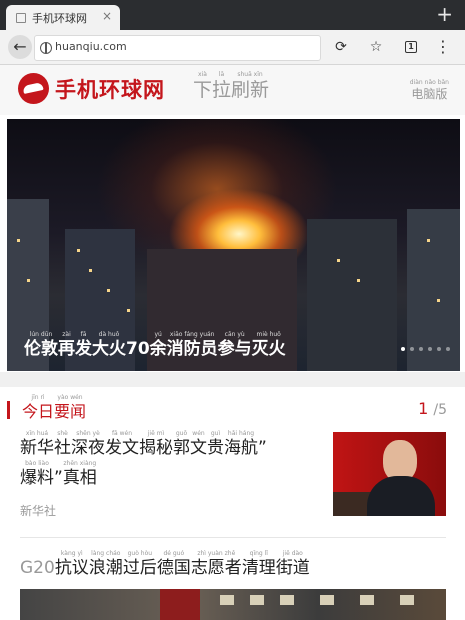 The width and height of the screenshot is (465, 620). Describe the element at coordinates (88, 444) in the screenshot. I see `ruby-word: shēn yè 深夜` at that location.